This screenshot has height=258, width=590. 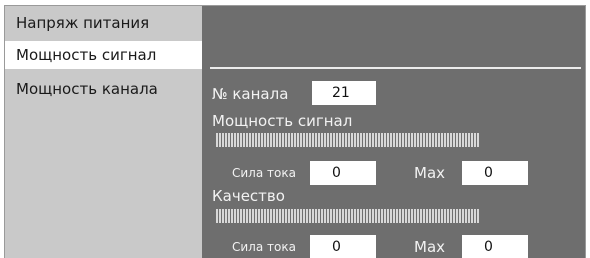 I want to click on quality-current-label: Сила тока, so click(x=264, y=247).